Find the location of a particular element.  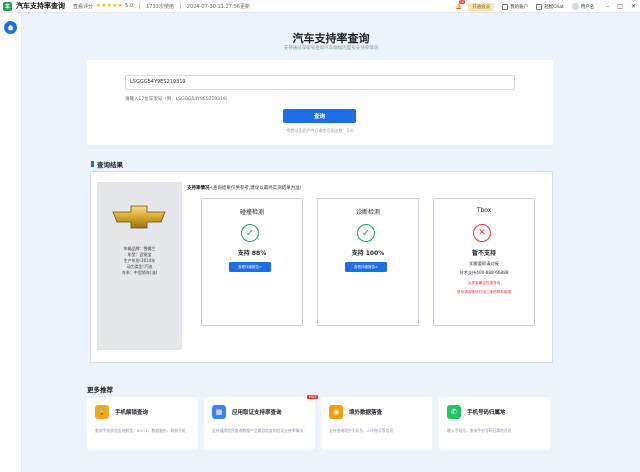

tbox-red1: 为提高兼容性请咨询 is located at coordinates (484, 283).